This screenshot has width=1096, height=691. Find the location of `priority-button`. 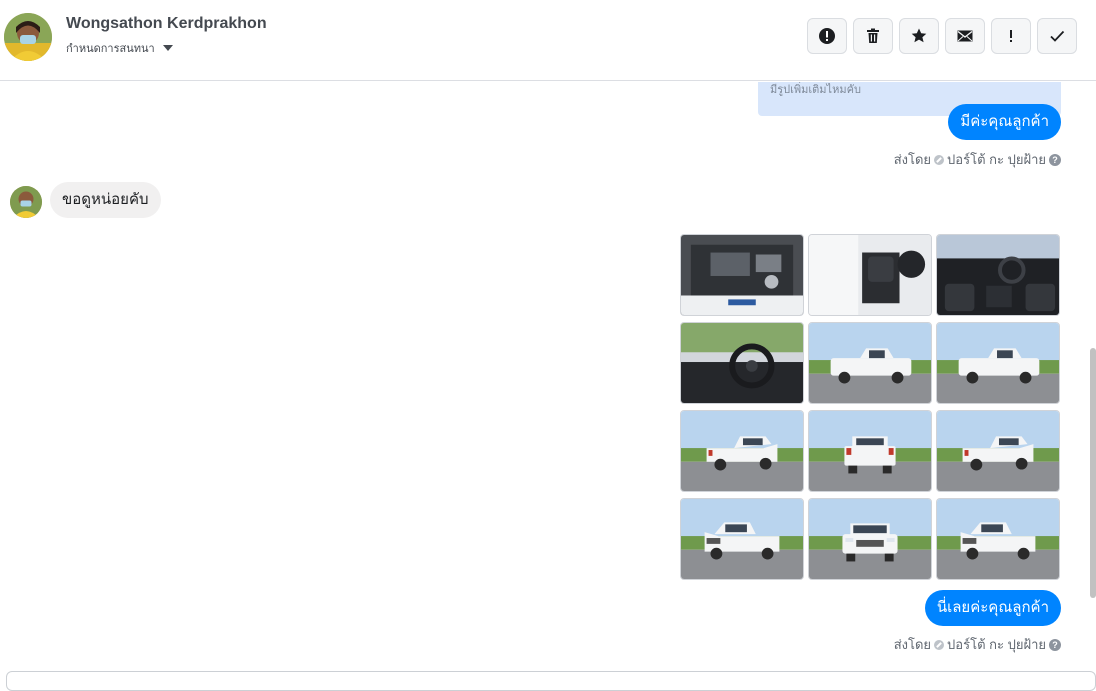

priority-button is located at coordinates (1011, 36).